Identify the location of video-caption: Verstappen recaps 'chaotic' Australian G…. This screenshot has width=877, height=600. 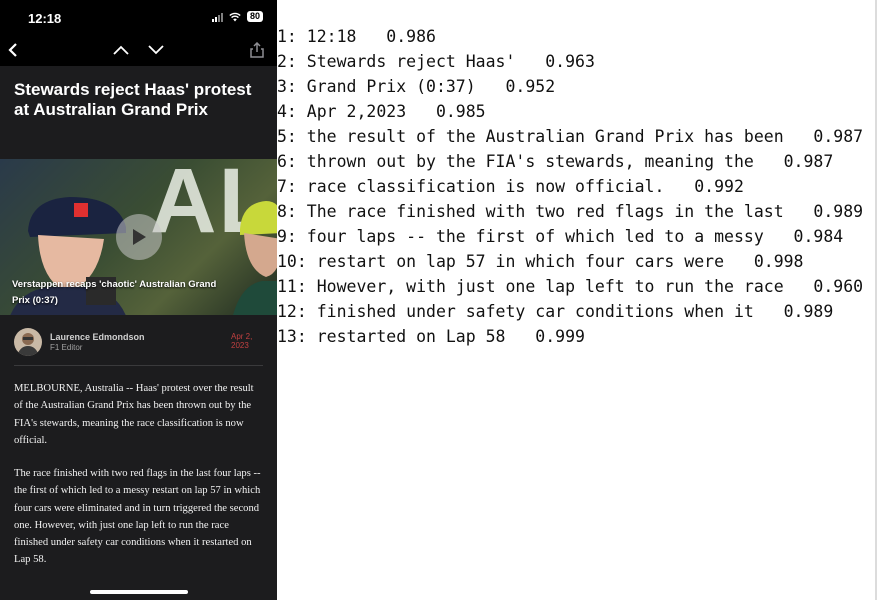
(117, 293).